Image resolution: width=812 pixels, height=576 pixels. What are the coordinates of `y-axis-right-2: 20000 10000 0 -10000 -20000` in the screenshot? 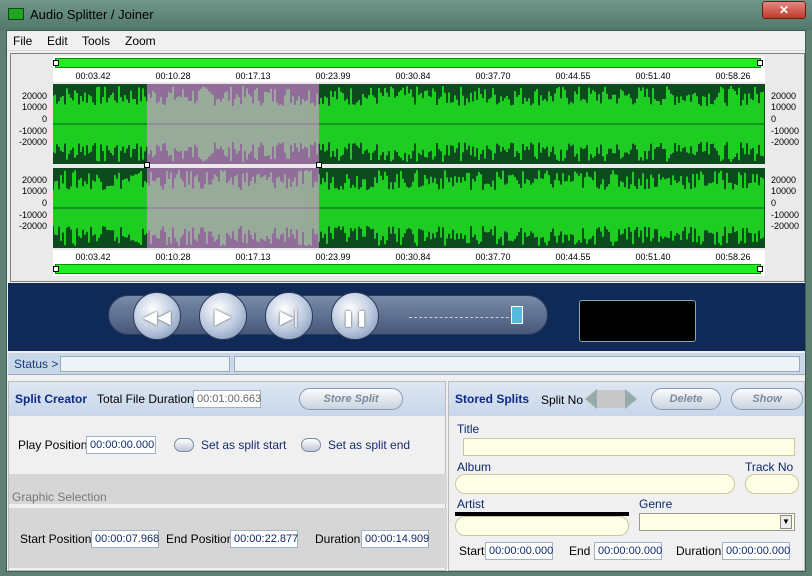 It's located at (785, 203).